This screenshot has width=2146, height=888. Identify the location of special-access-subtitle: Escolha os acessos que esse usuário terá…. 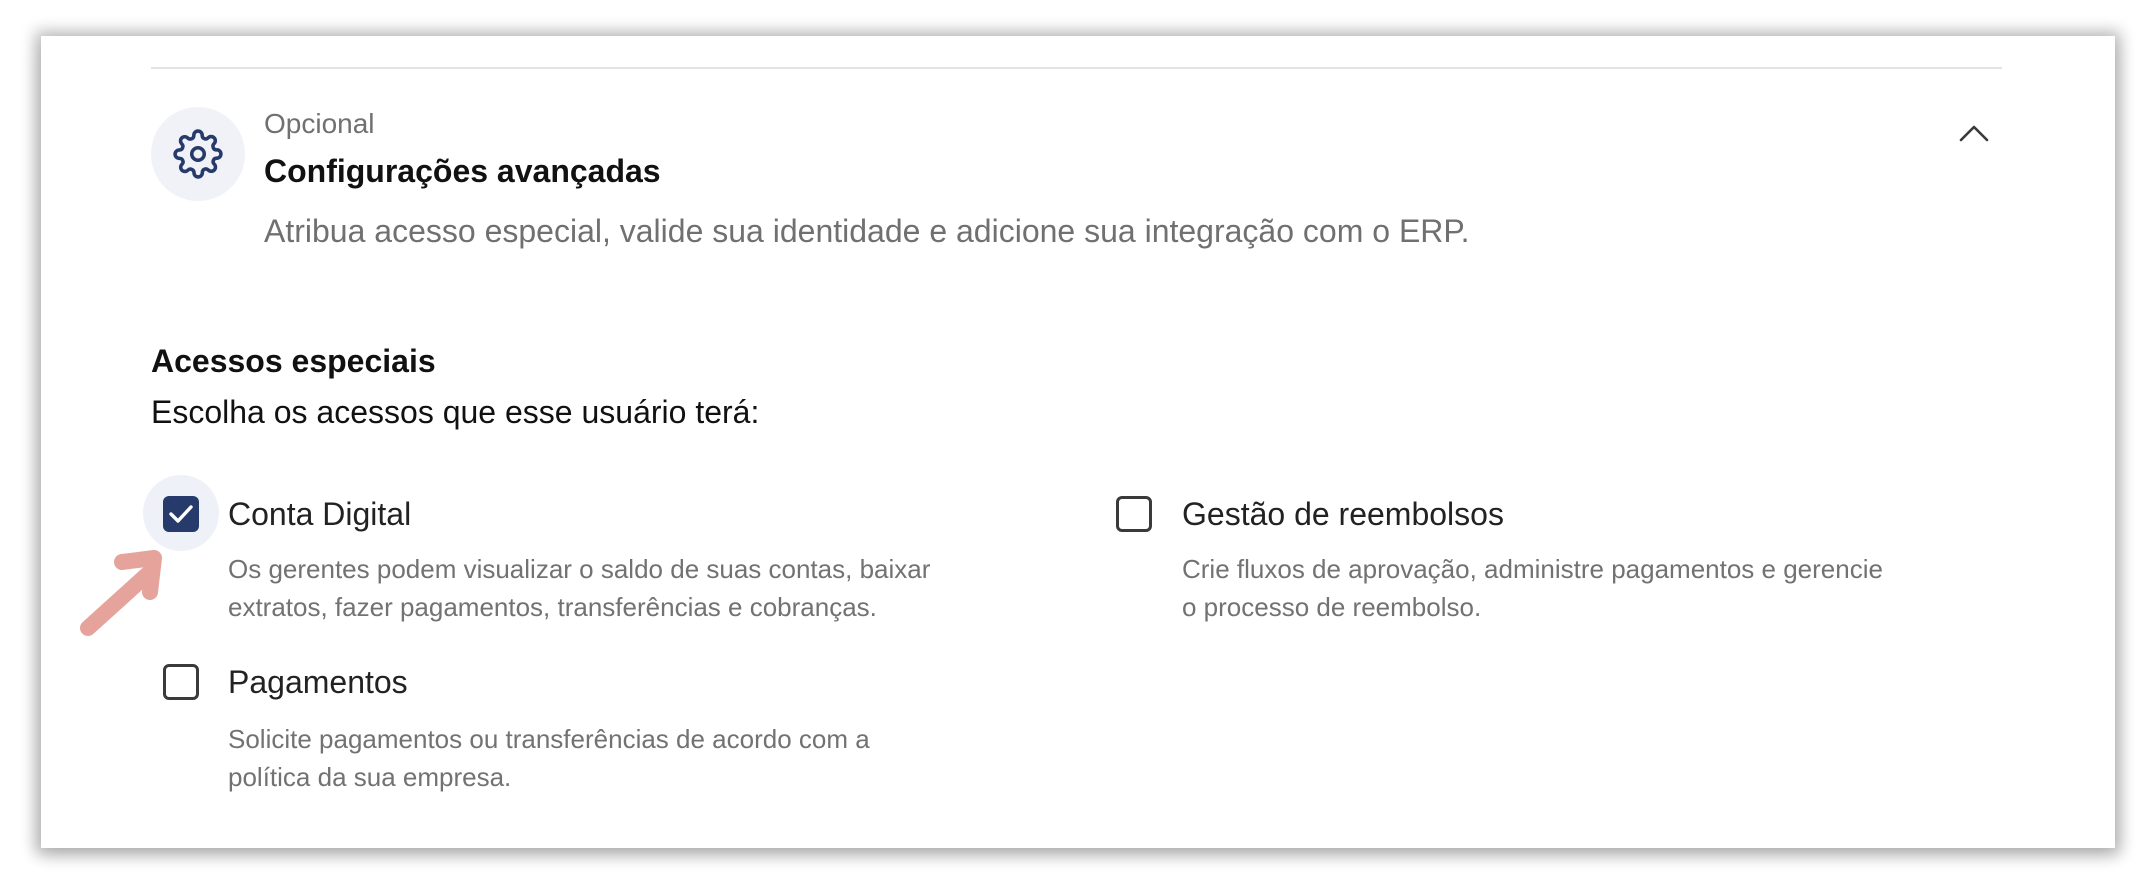
(455, 412).